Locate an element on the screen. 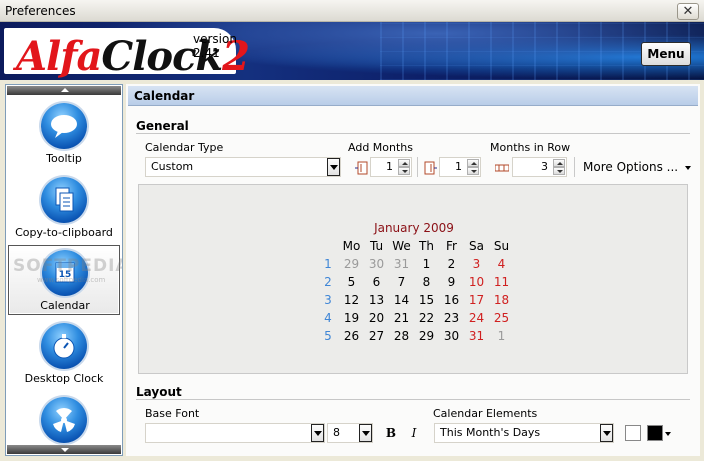  arrow-up-icon is located at coordinates (65, 90).